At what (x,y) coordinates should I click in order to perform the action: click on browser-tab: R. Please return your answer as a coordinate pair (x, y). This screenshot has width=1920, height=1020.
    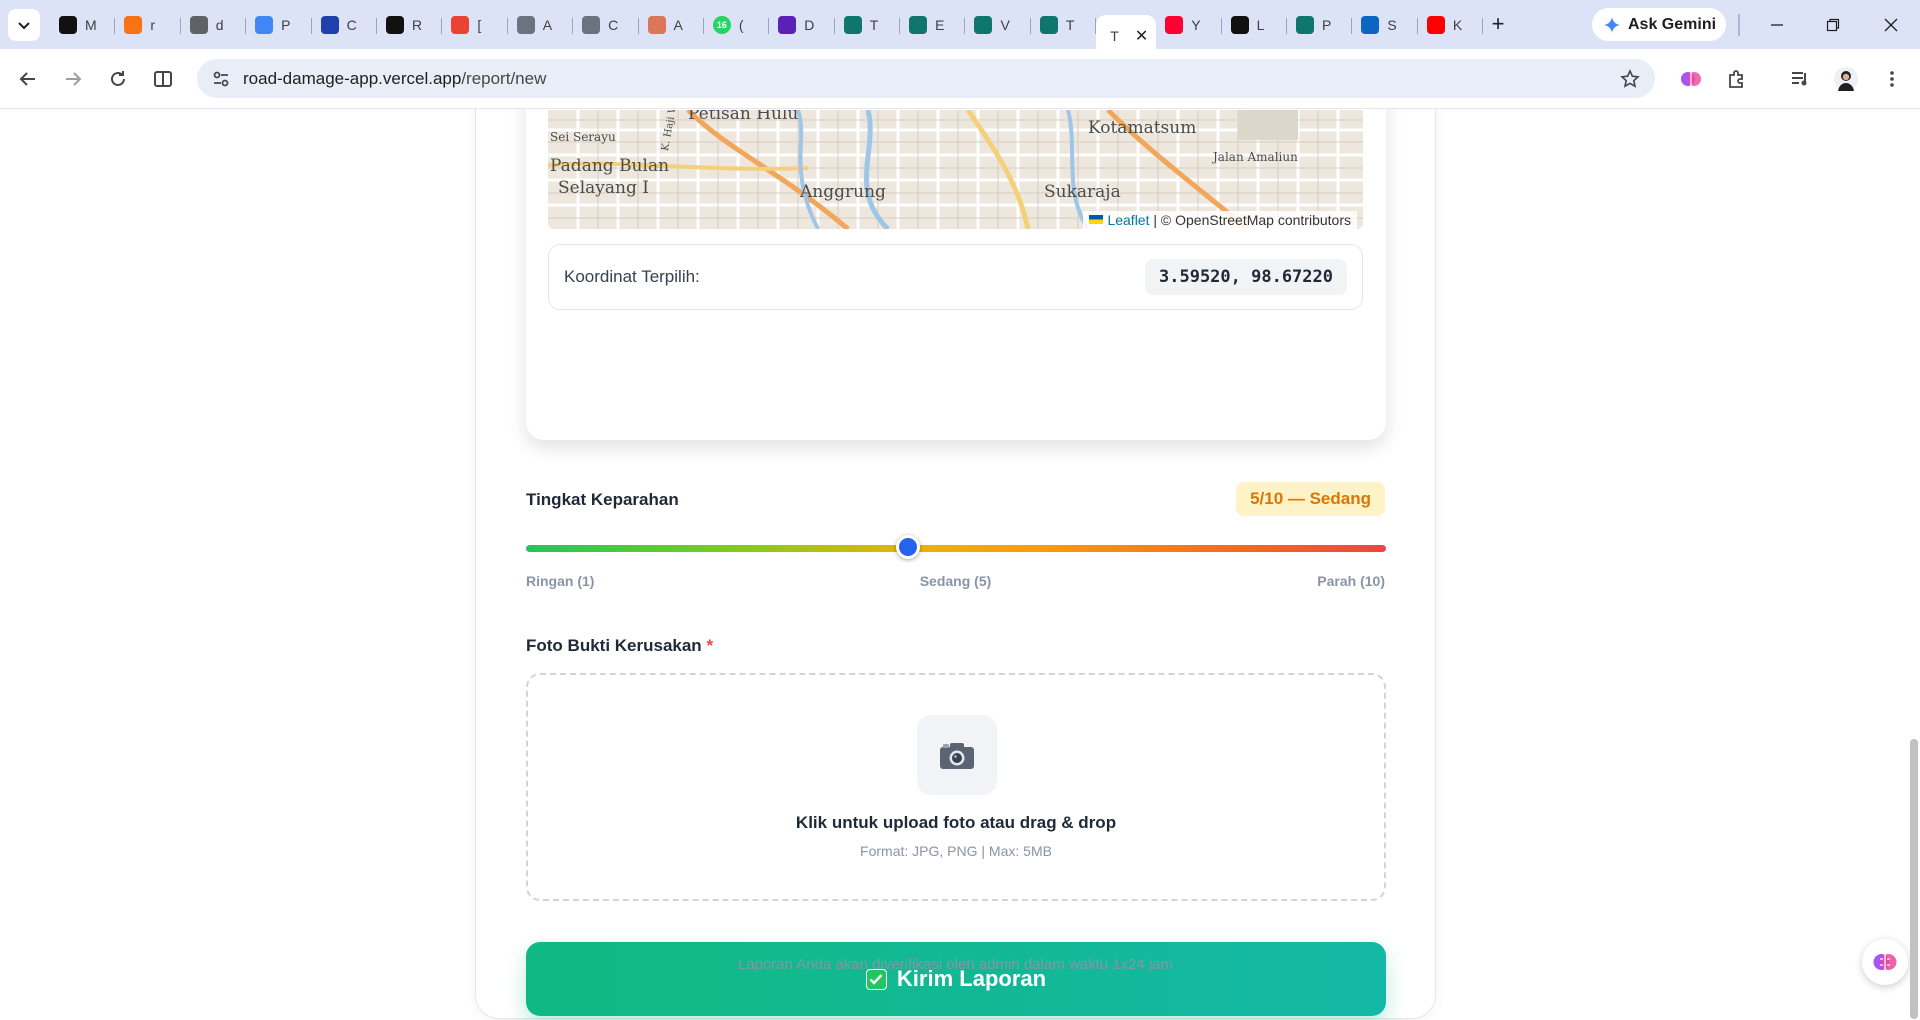
    Looking at the image, I should click on (410, 25).